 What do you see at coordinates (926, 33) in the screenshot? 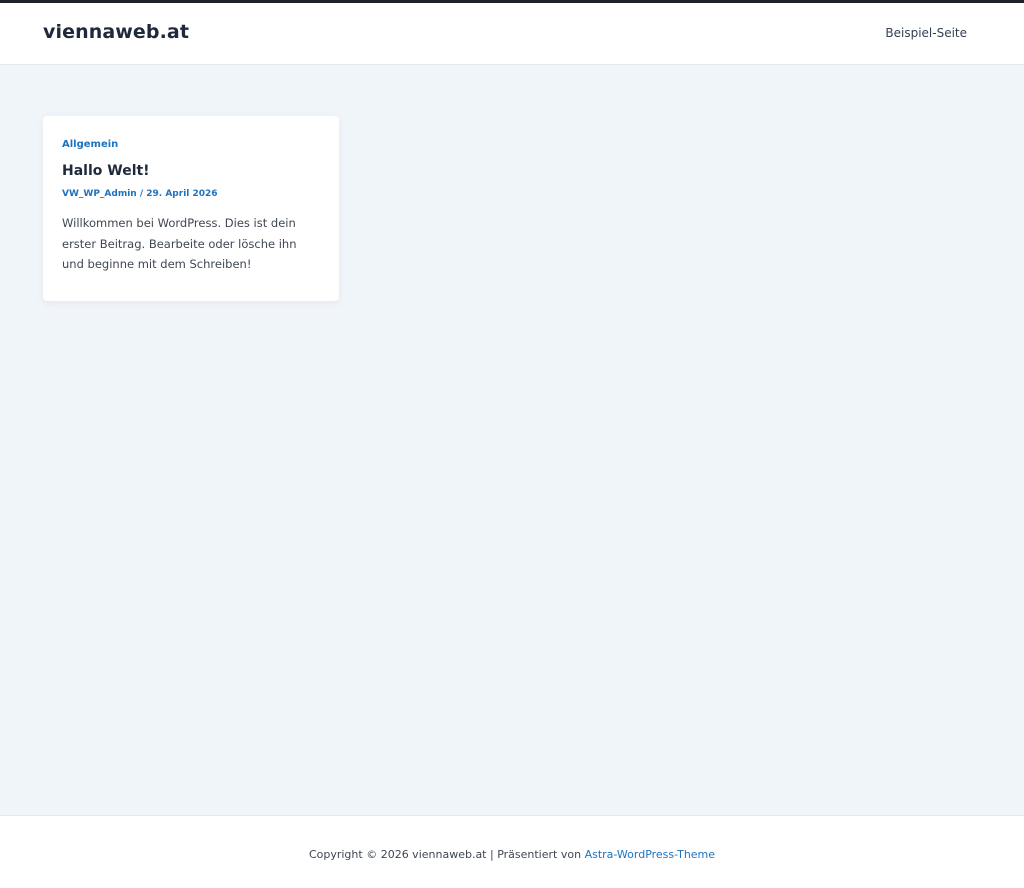
I see `nav-item-beispiel-seite: Beispiel-Seite` at bounding box center [926, 33].